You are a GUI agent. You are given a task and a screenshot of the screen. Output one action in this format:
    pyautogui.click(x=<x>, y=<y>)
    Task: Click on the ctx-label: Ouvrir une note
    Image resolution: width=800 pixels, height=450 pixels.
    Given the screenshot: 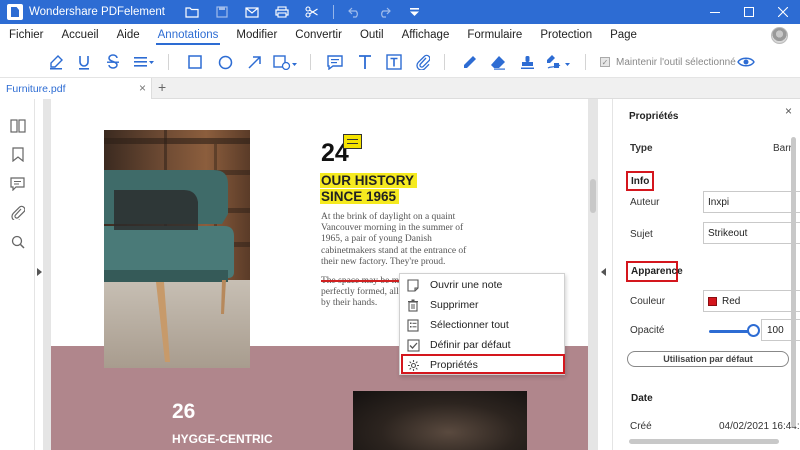 What is the action you would take?
    pyautogui.click(x=466, y=285)
    